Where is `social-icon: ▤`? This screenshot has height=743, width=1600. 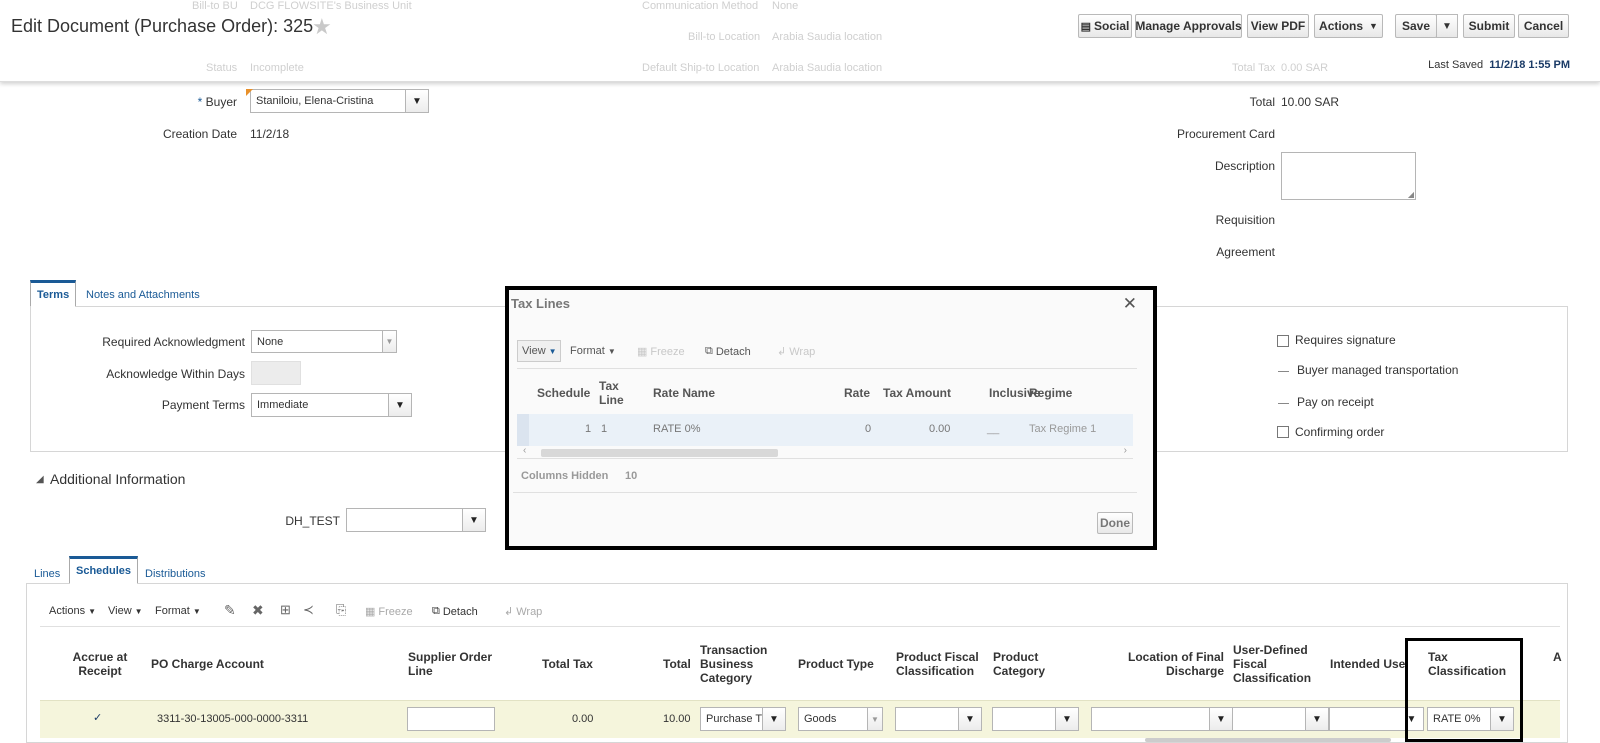 social-icon: ▤ is located at coordinates (1086, 26).